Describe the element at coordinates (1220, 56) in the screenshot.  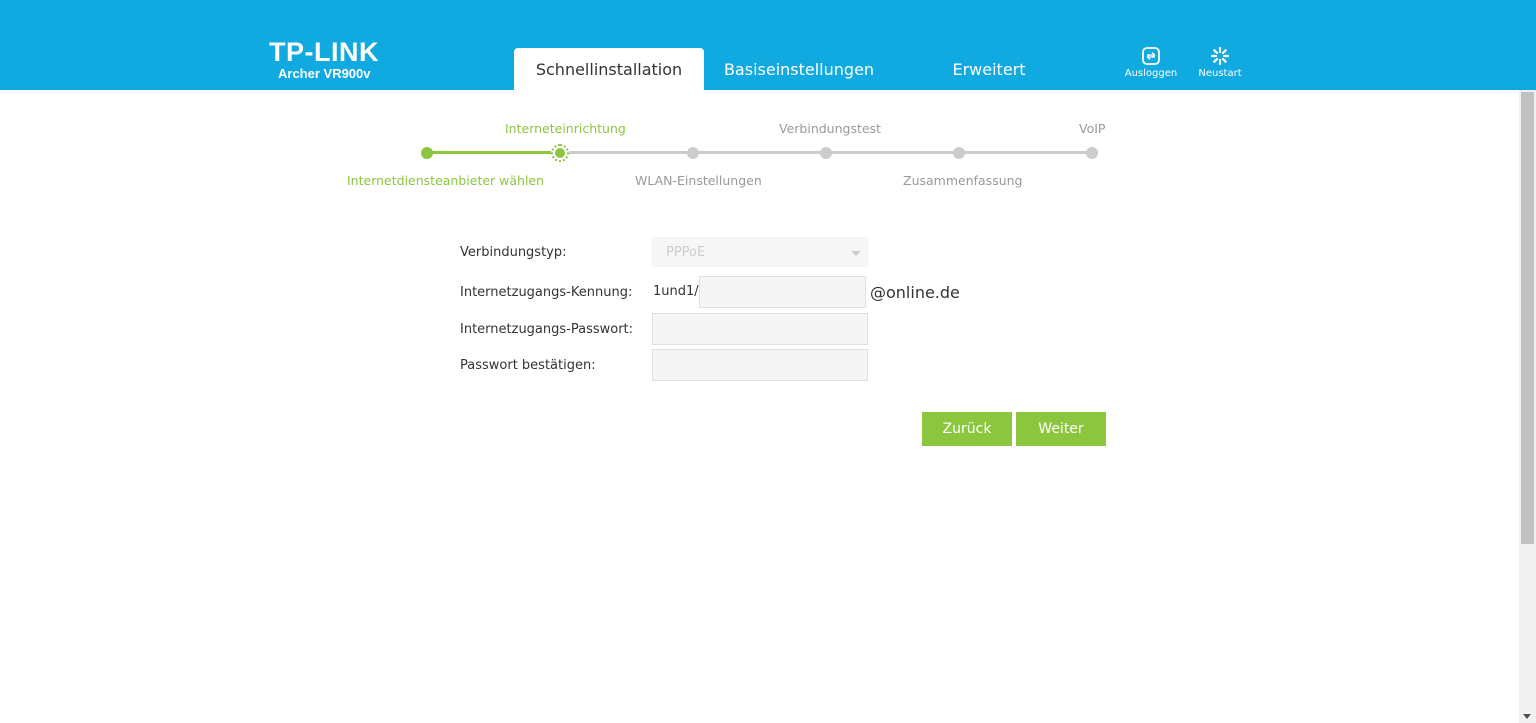
I see `reboot-spinner-icon` at that location.